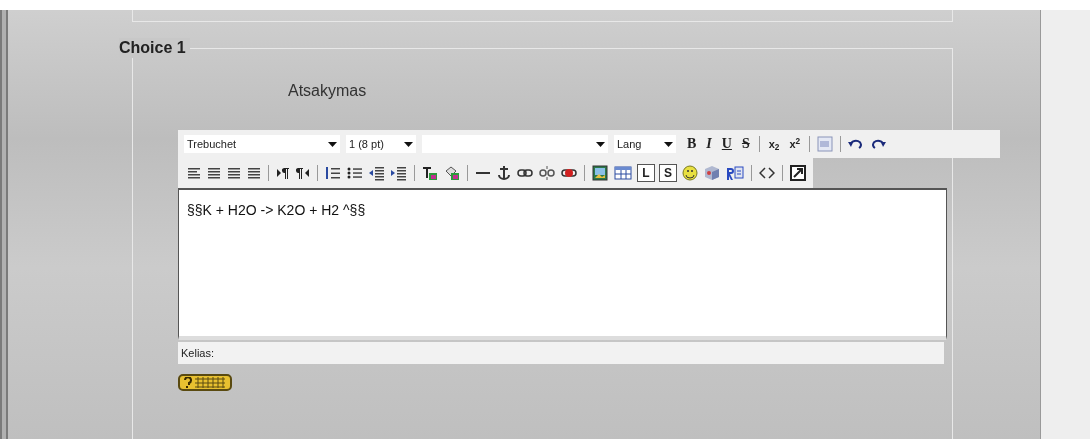 This screenshot has height=439, width=1090. I want to click on search-replace-icon, so click(735, 173).